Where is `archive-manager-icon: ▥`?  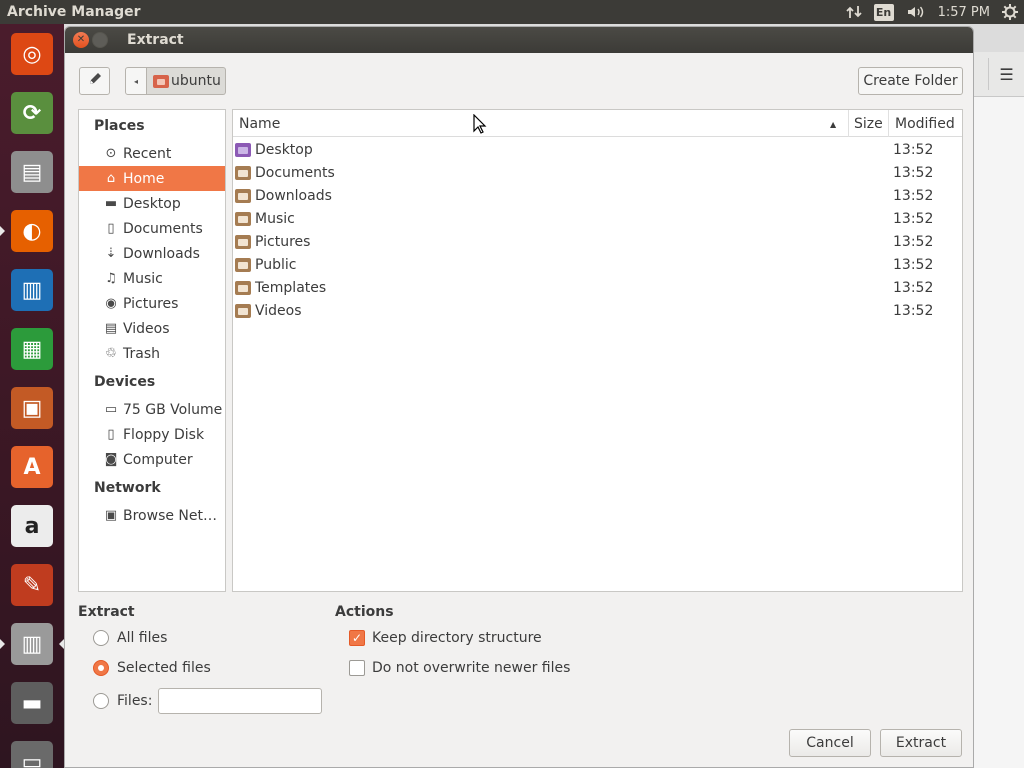 archive-manager-icon: ▥ is located at coordinates (32, 644).